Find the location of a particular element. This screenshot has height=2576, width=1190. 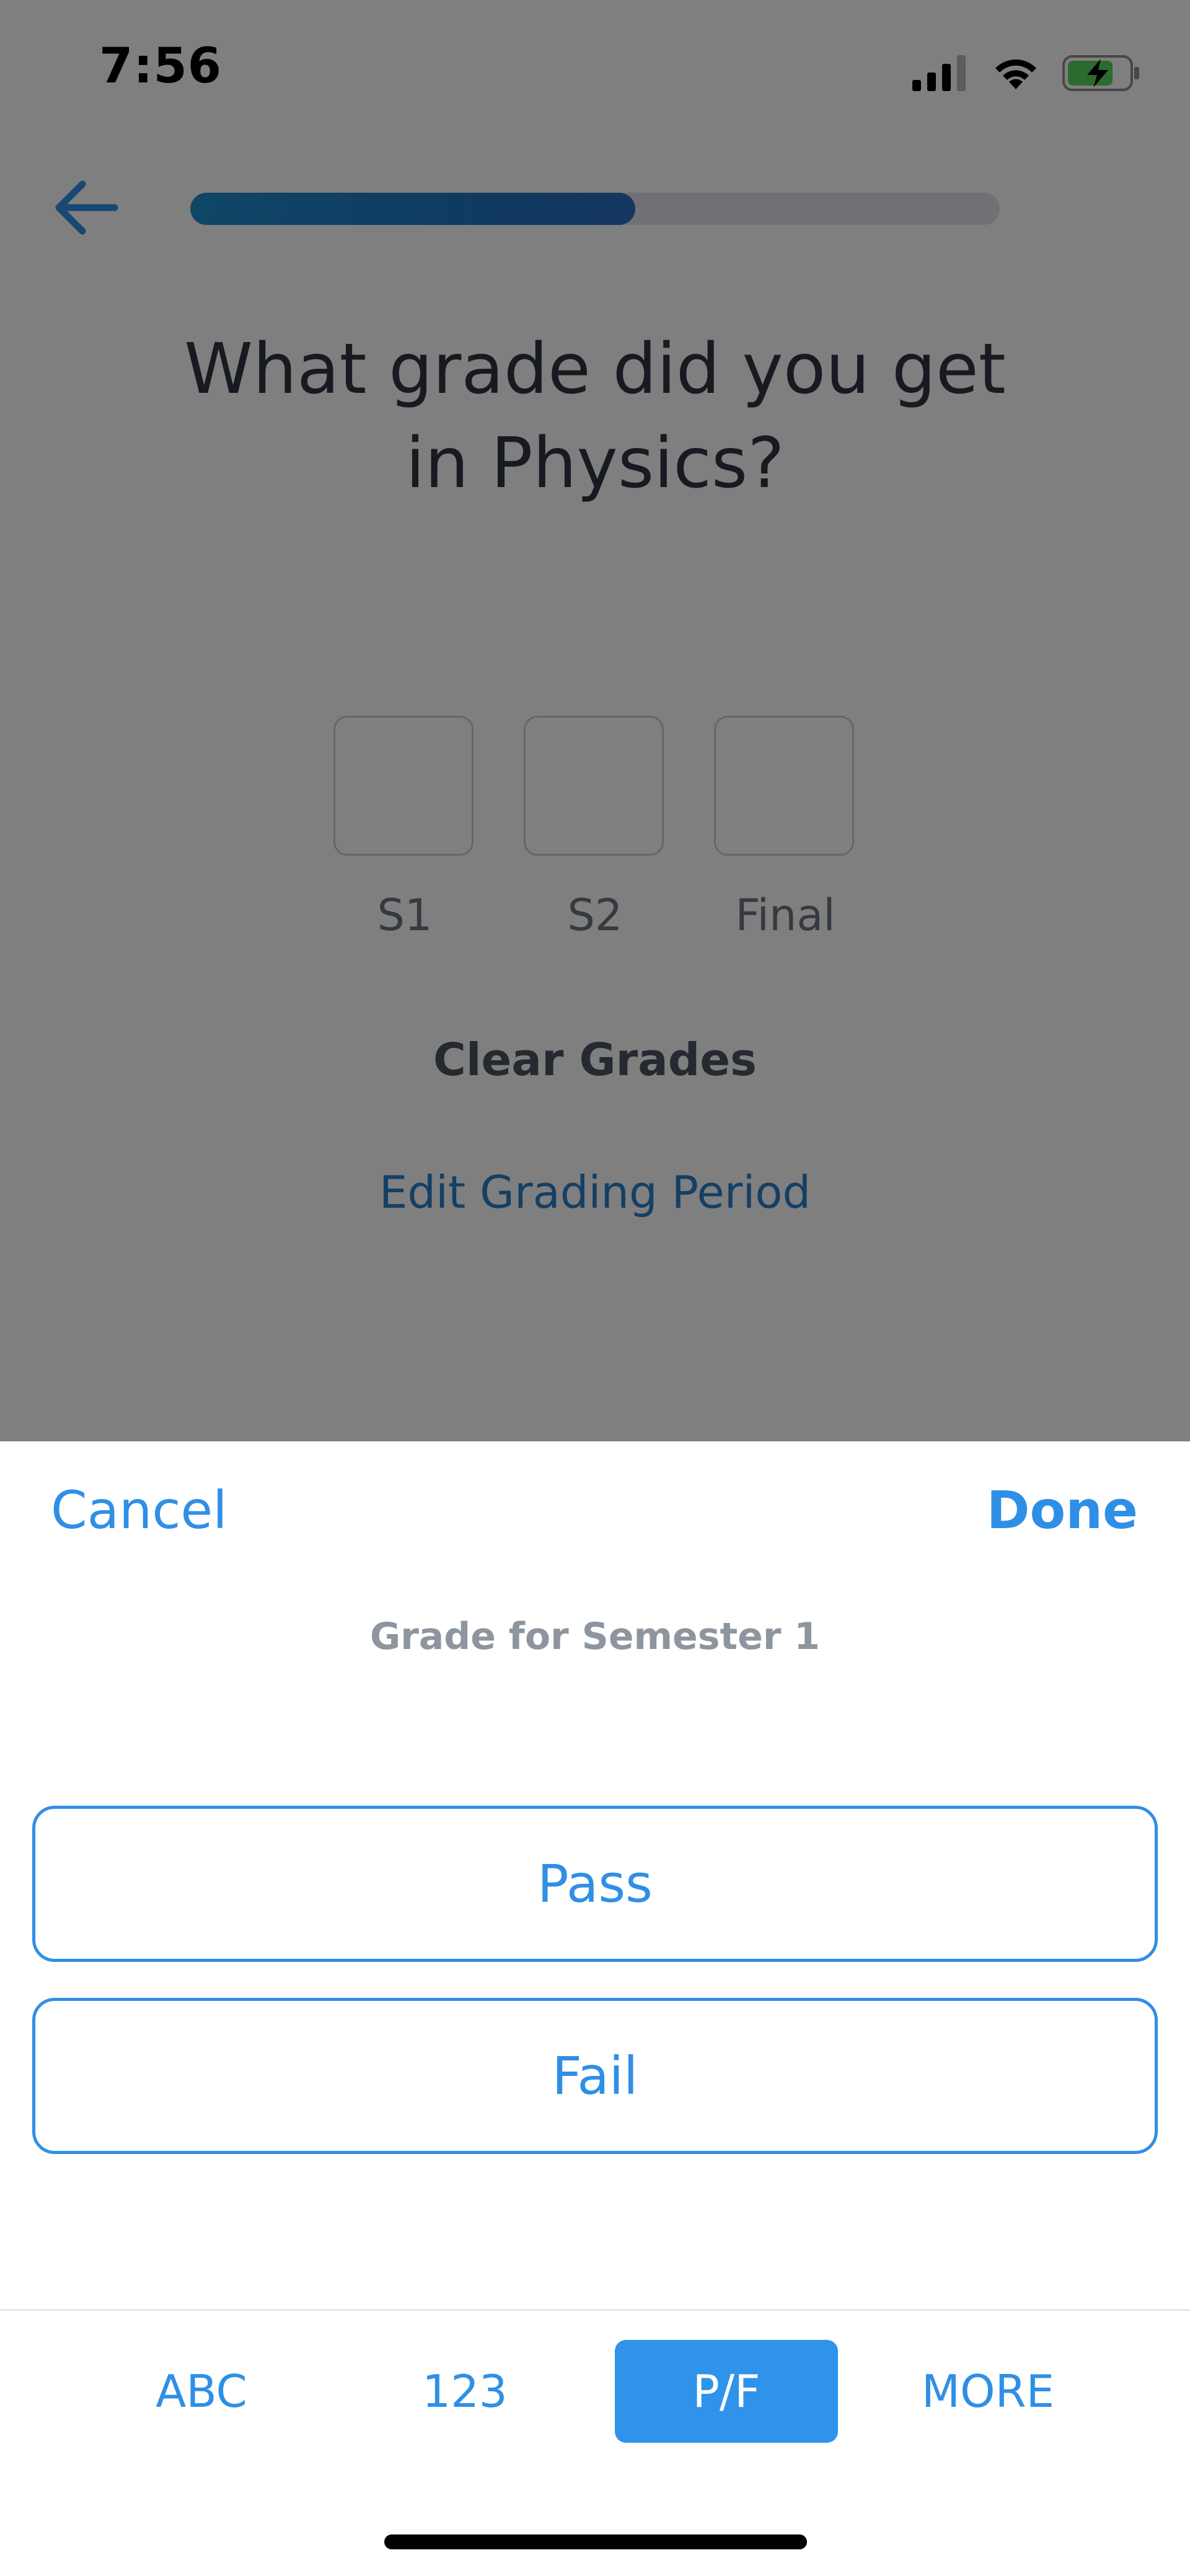

home-indicator is located at coordinates (595, 2542).